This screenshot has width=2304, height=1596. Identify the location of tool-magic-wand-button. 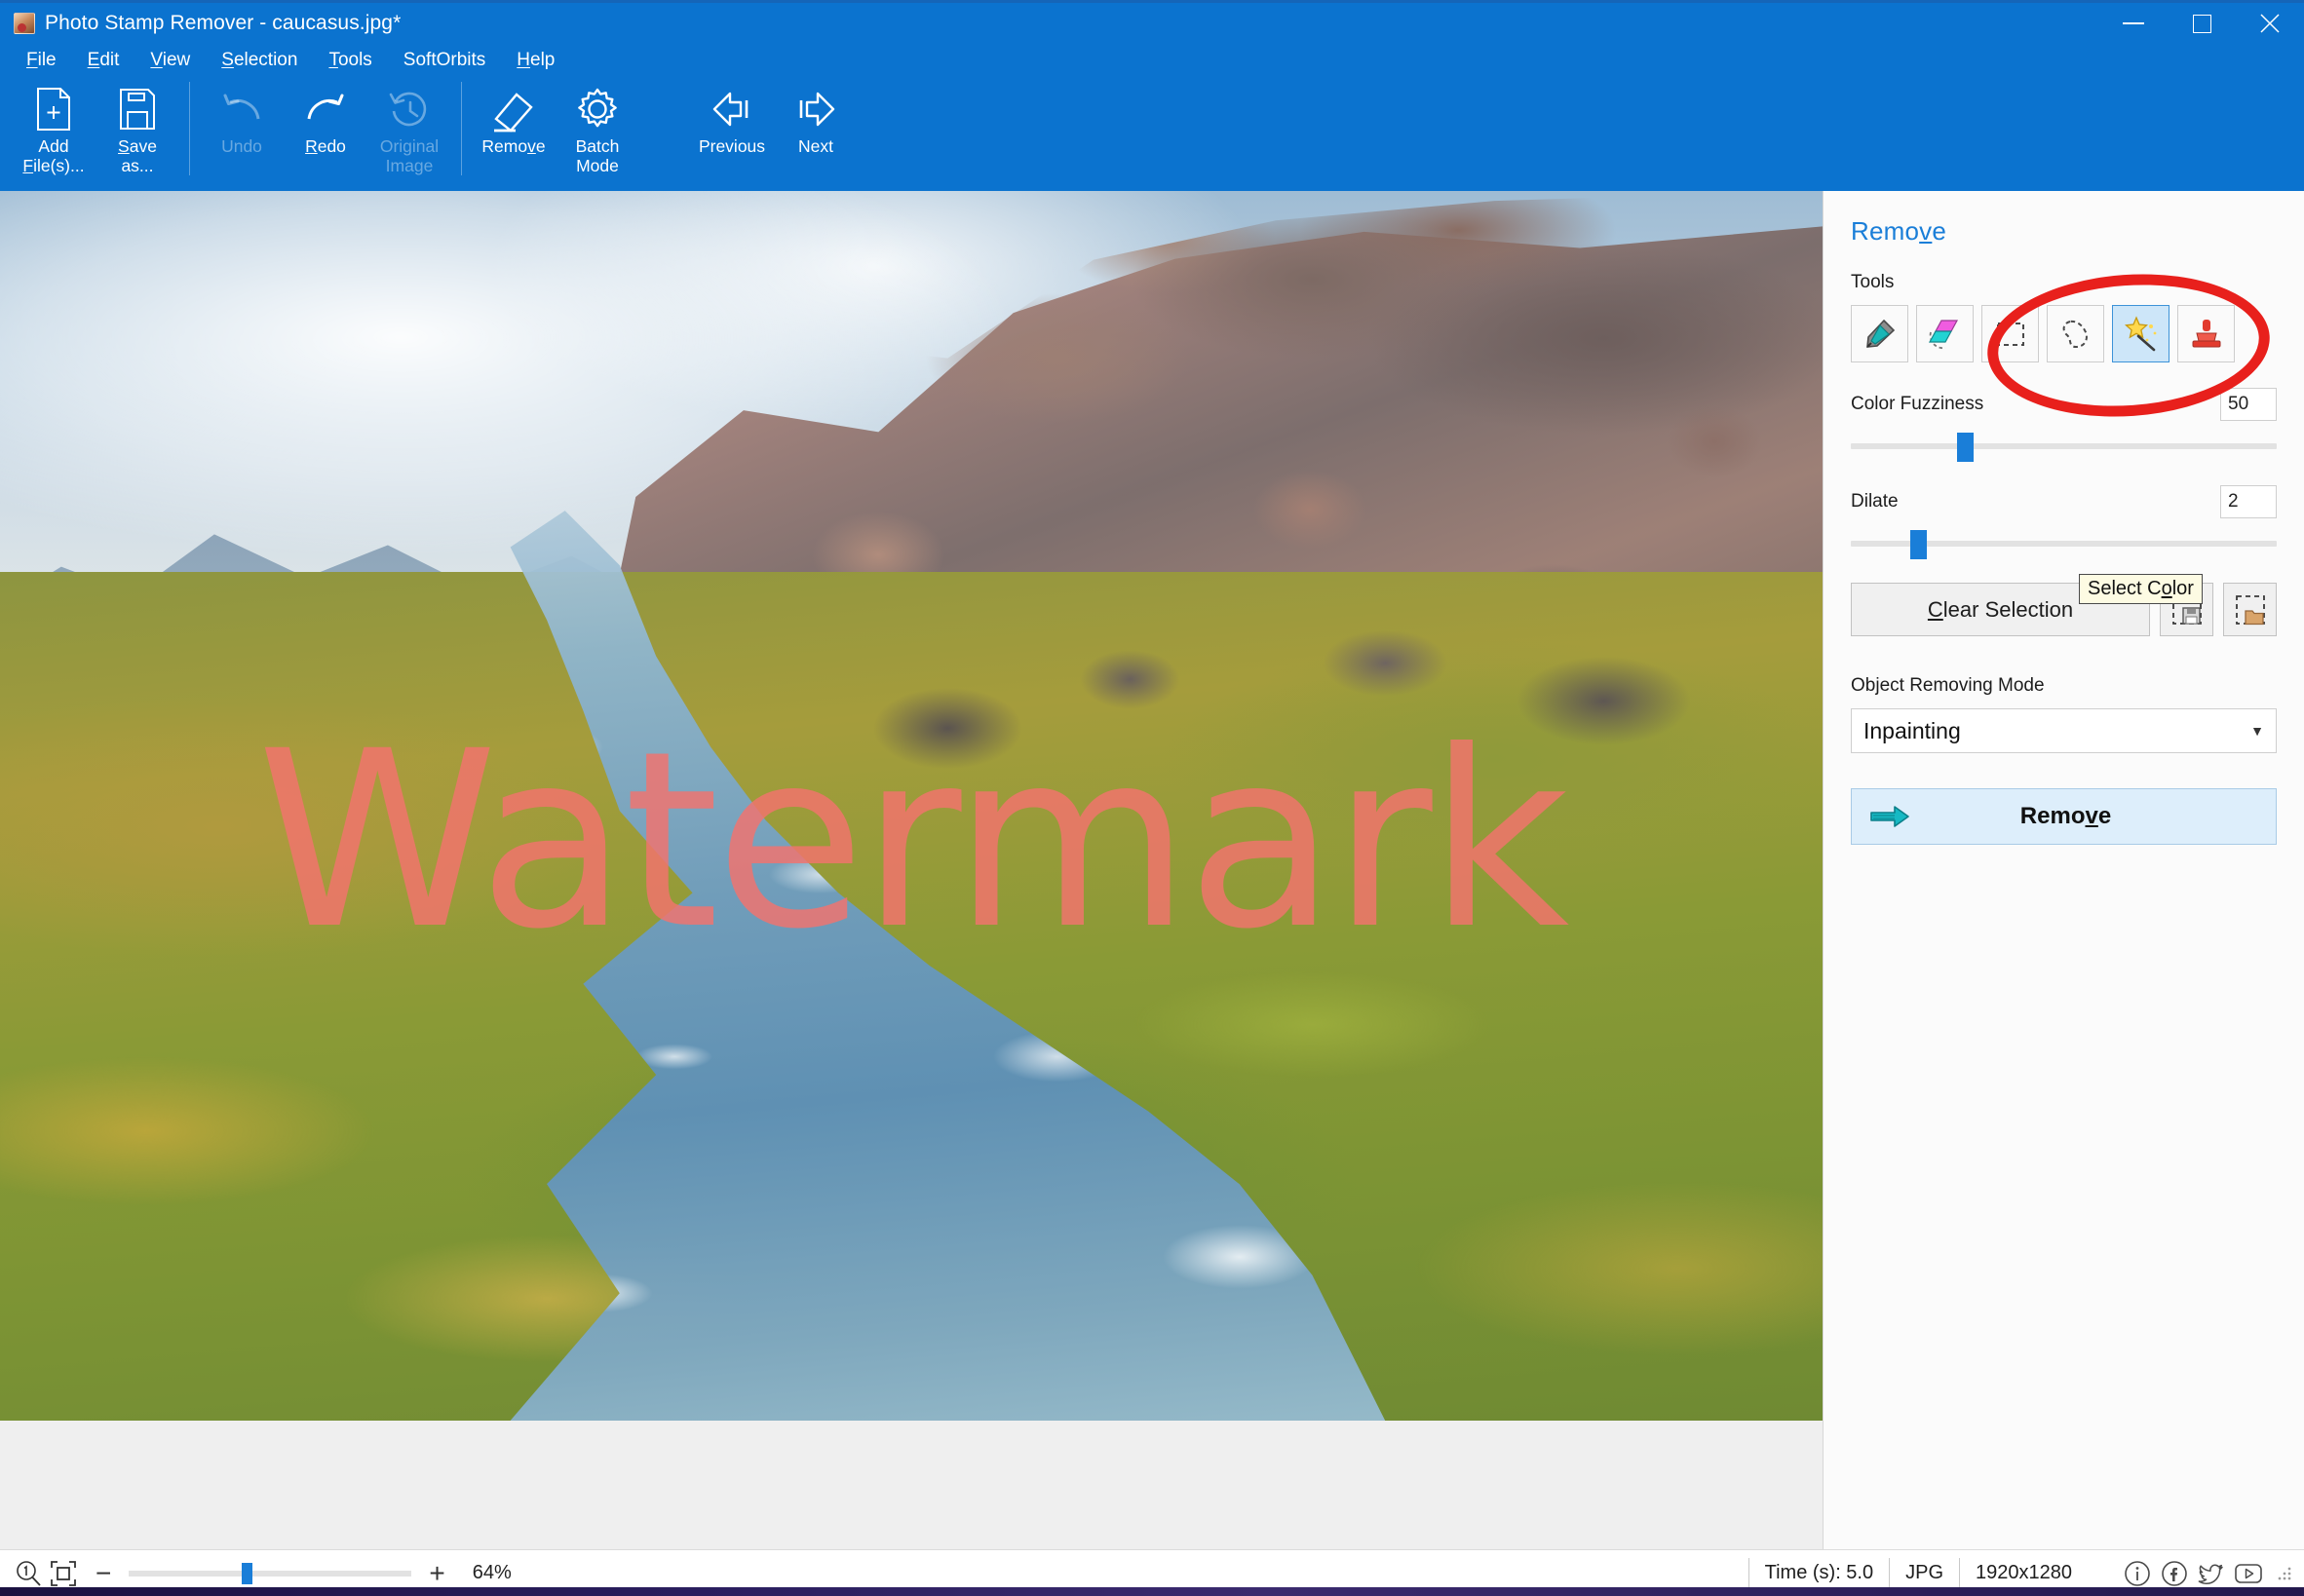
(2141, 333).